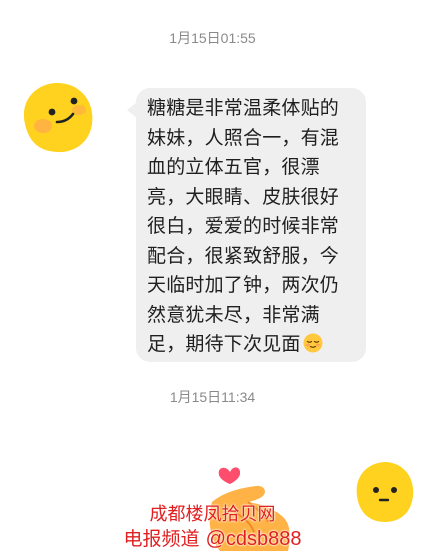  I want to click on watermark-line-2: 电报频道 @cdsb888, so click(212, 537).